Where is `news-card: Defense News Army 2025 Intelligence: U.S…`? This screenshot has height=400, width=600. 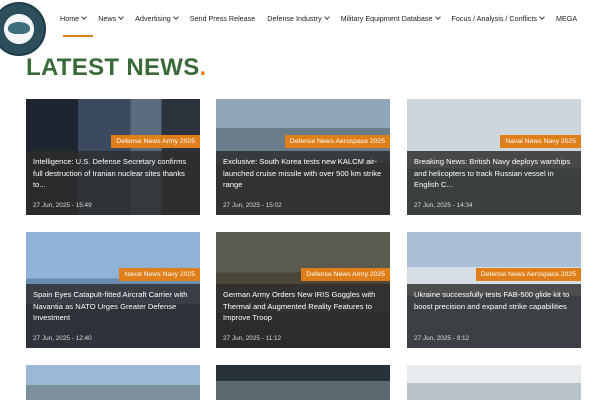 news-card: Defense News Army 2025 Intelligence: U.S… is located at coordinates (113, 157).